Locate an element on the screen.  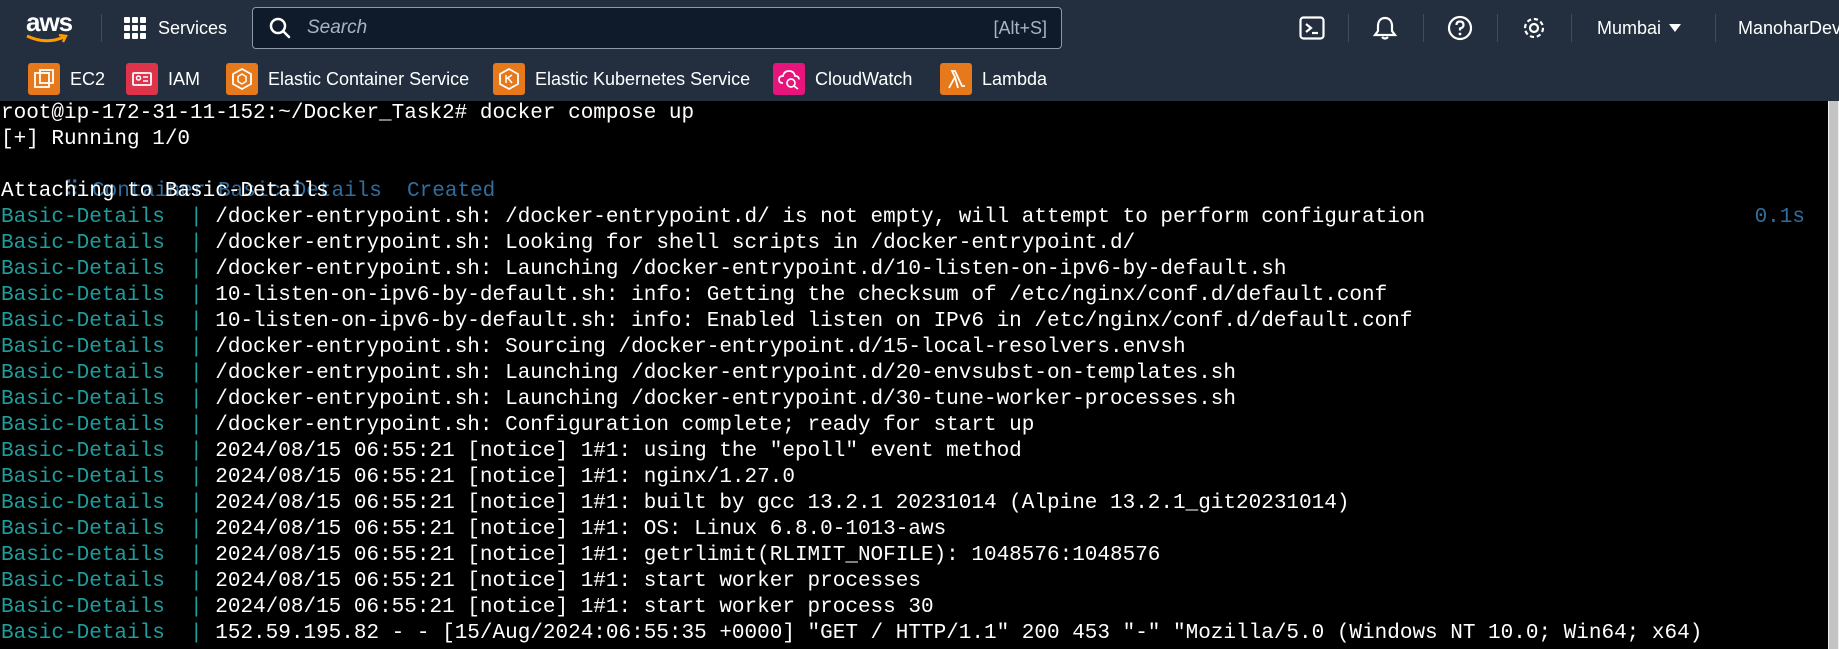
help-icon is located at coordinates (1460, 28).